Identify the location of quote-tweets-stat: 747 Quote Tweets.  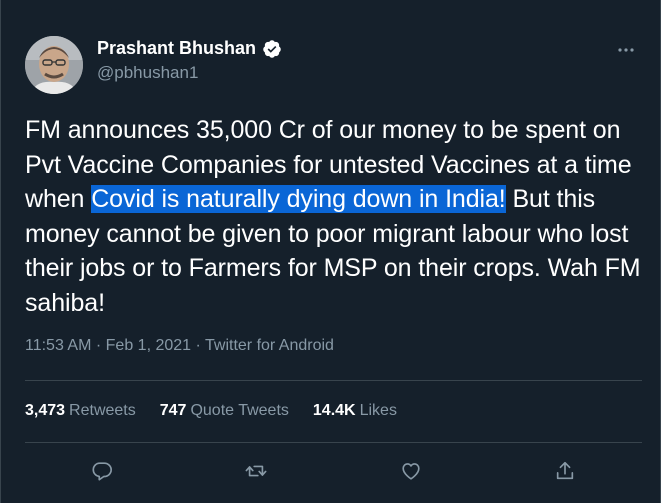
(224, 411).